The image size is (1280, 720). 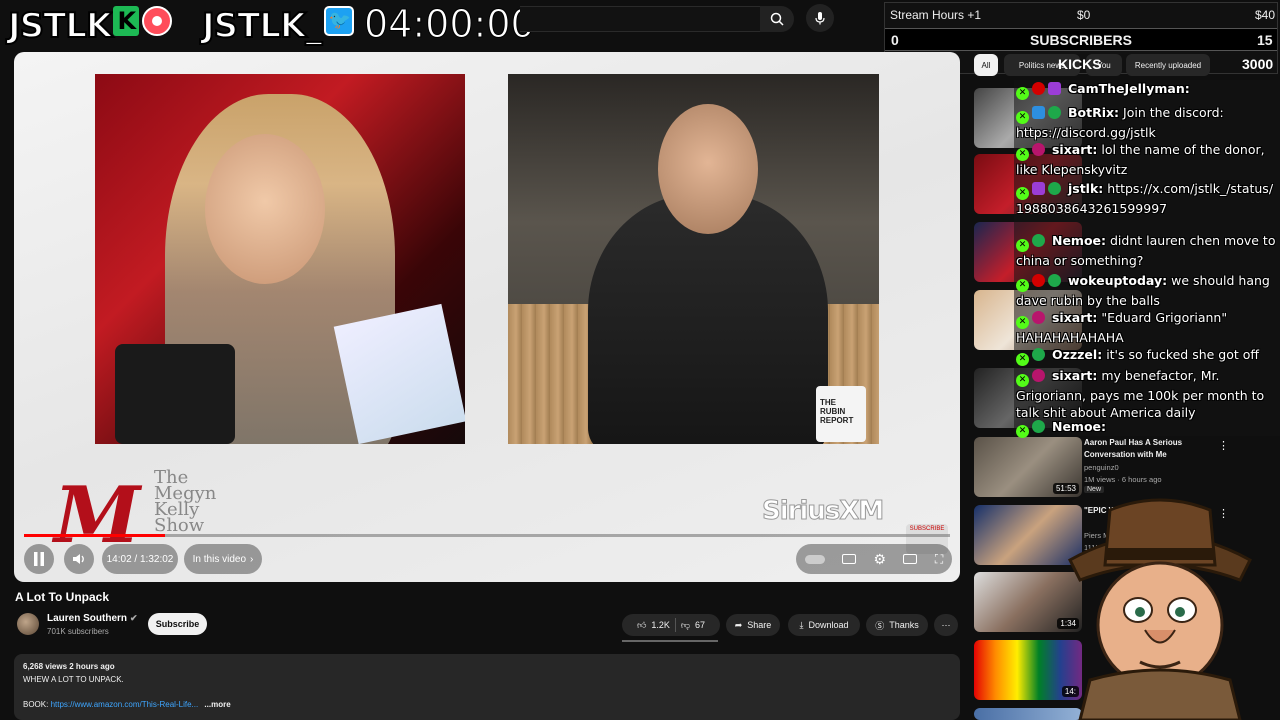 I want to click on download-icon: ⤓, so click(x=801, y=624).